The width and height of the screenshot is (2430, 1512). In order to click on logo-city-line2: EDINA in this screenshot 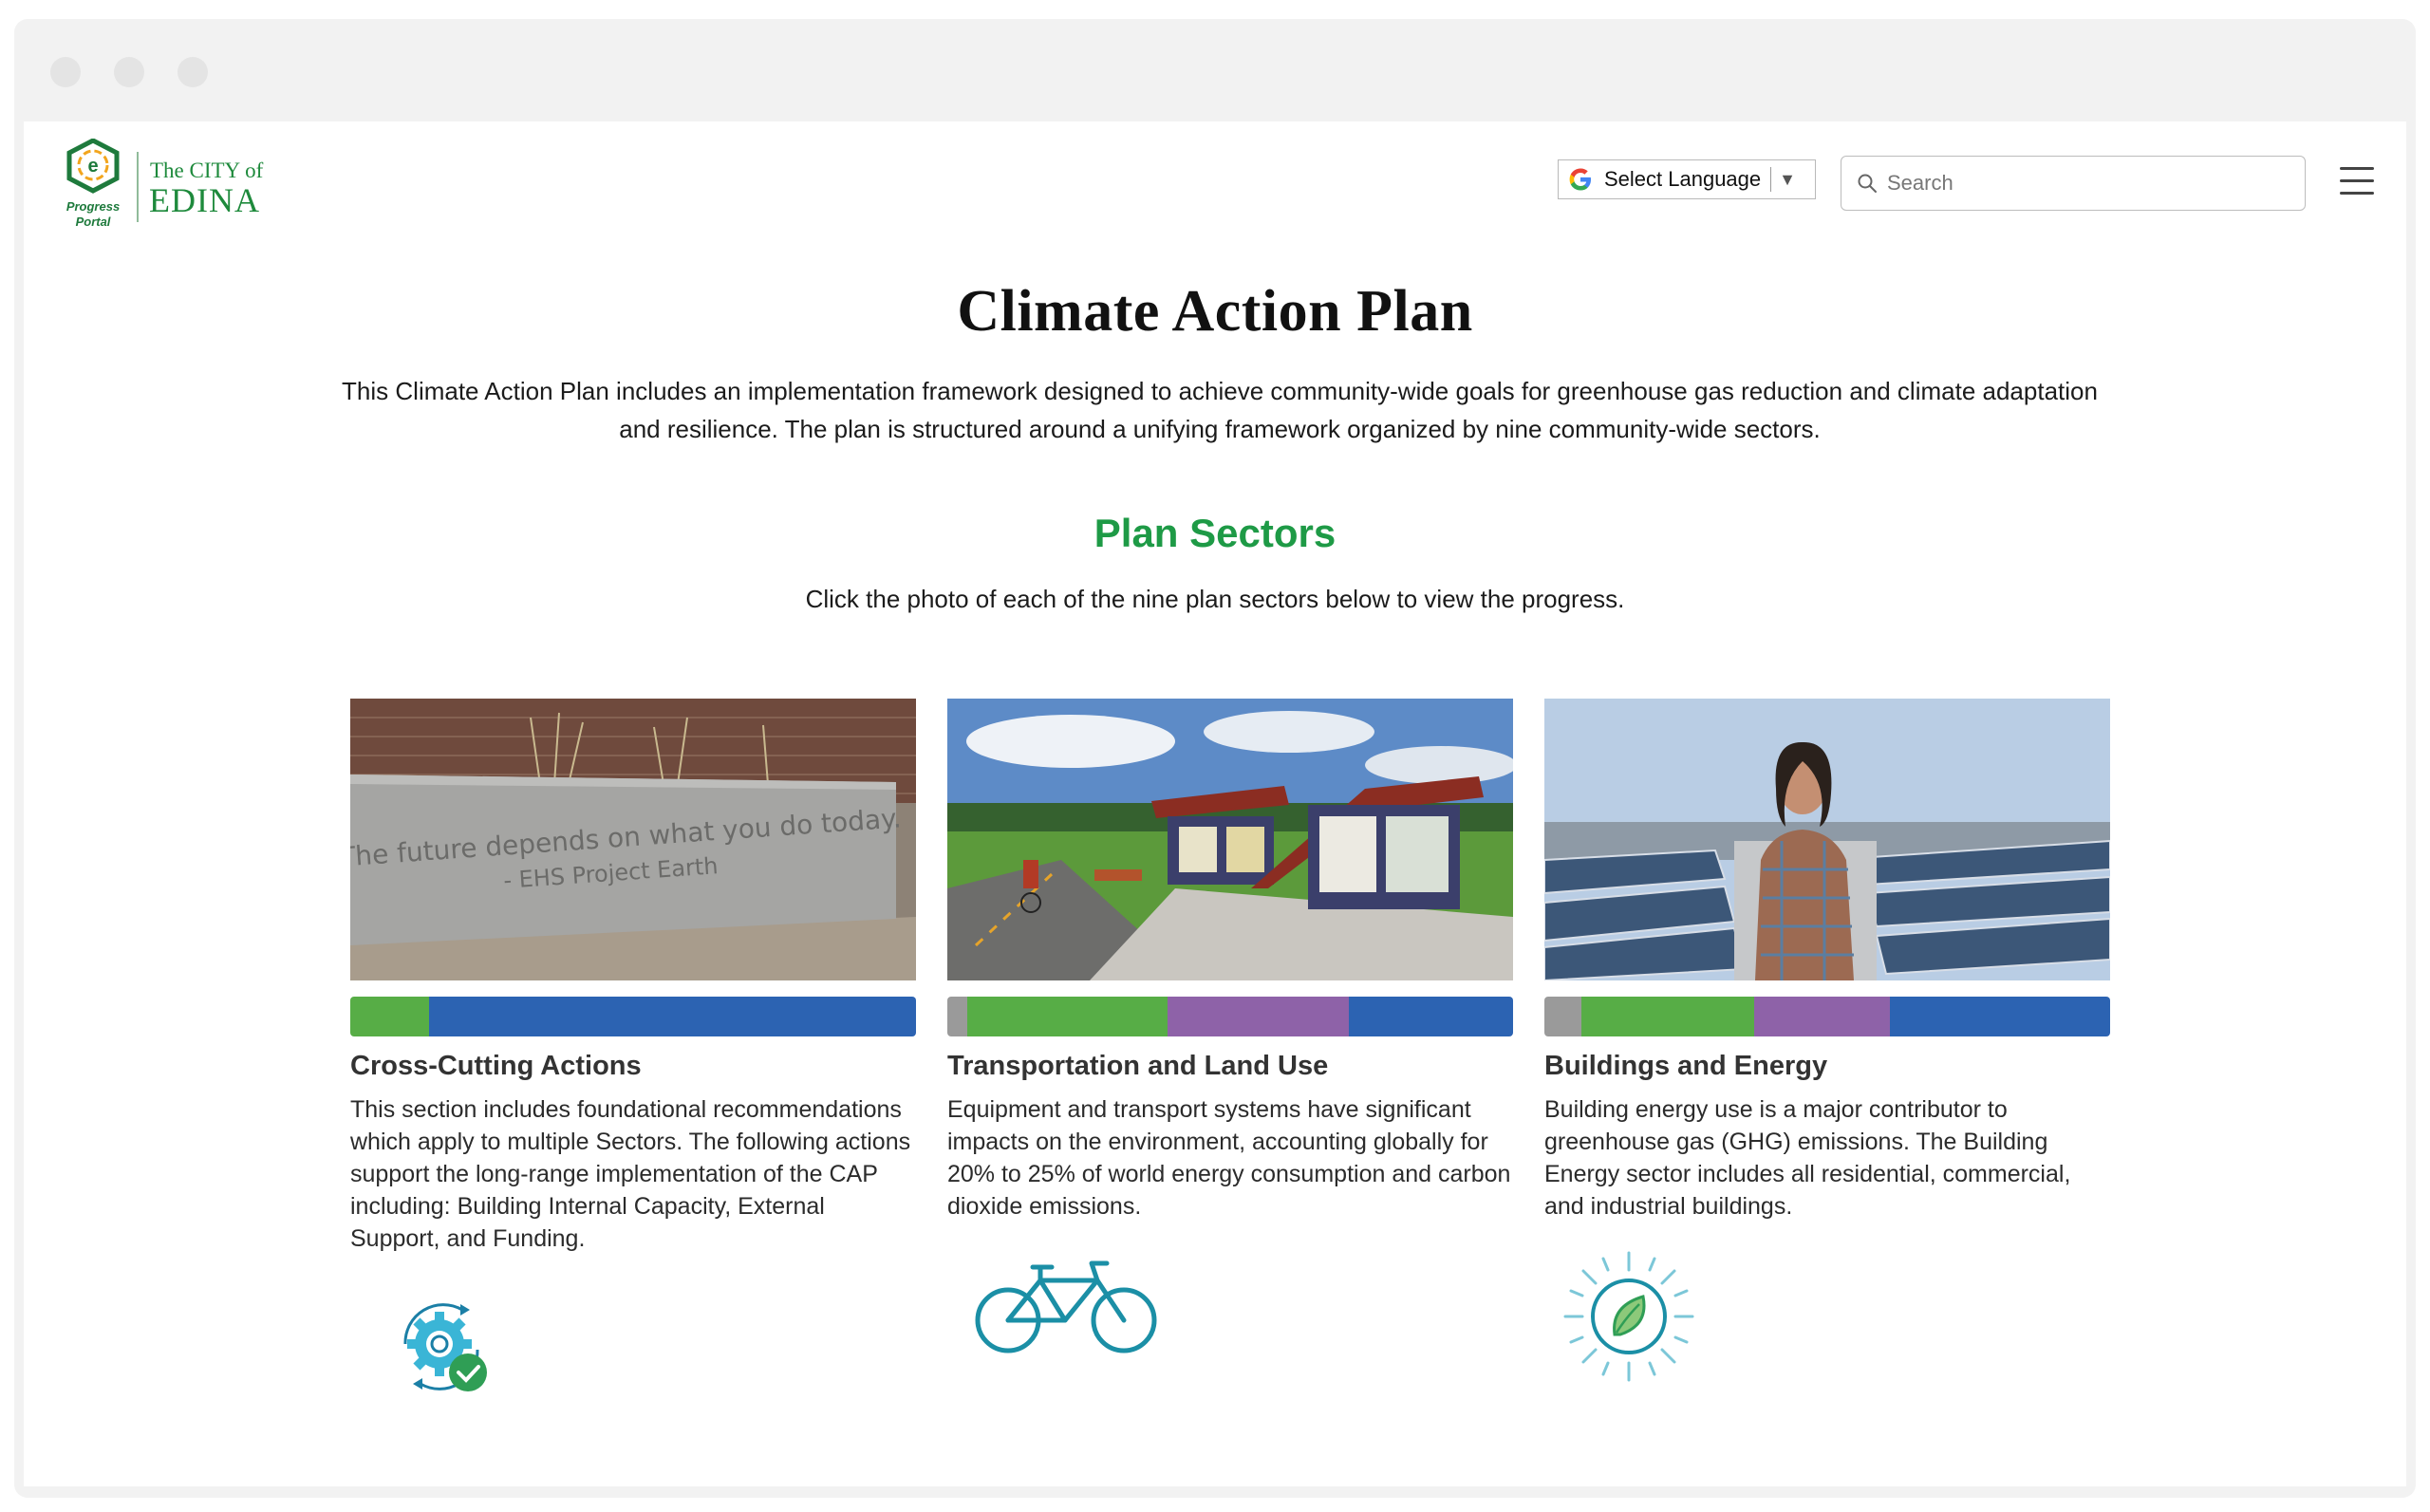, I will do `click(205, 200)`.